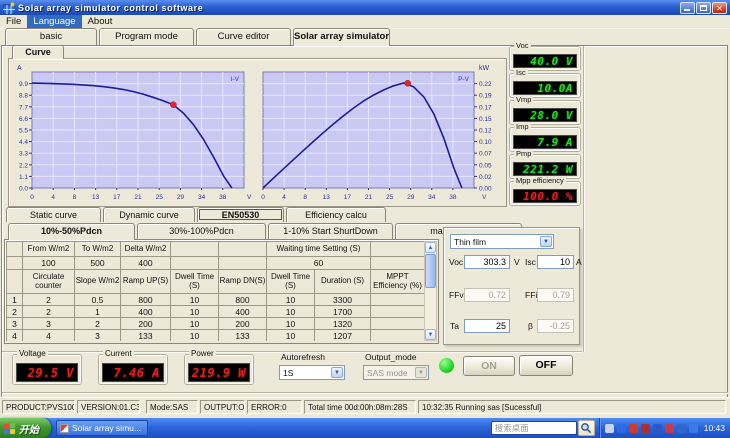 The width and height of the screenshot is (730, 438). What do you see at coordinates (342, 299) in the screenshot?
I see `table-cell: 3300` at bounding box center [342, 299].